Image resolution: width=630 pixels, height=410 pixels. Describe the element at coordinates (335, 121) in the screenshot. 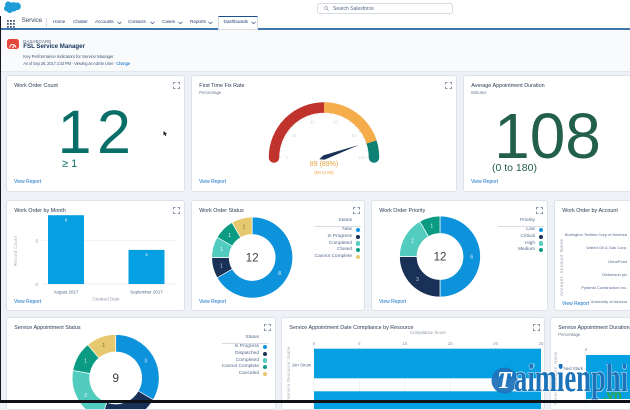

I see `svg-text: 60` at that location.